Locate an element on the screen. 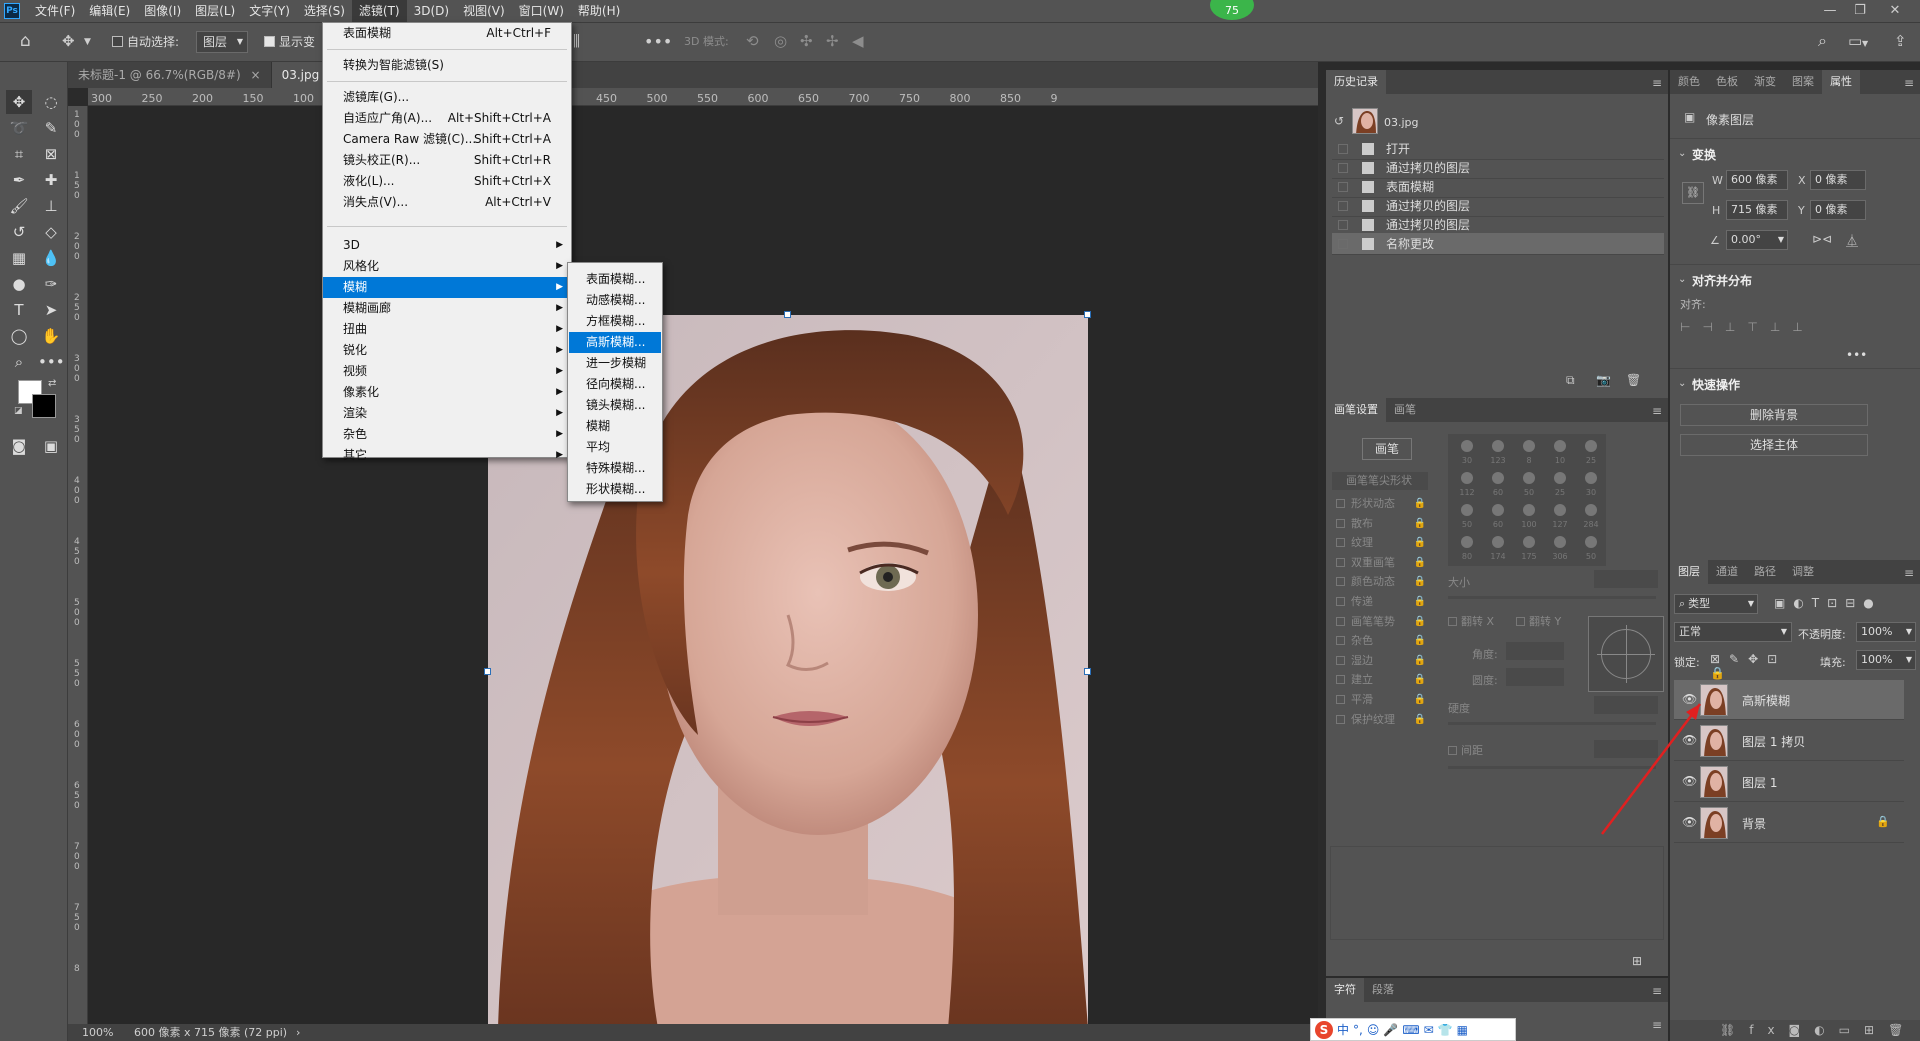 The height and width of the screenshot is (1041, 1920). flip-x-checkbox: 翻转 X is located at coordinates (1471, 621).